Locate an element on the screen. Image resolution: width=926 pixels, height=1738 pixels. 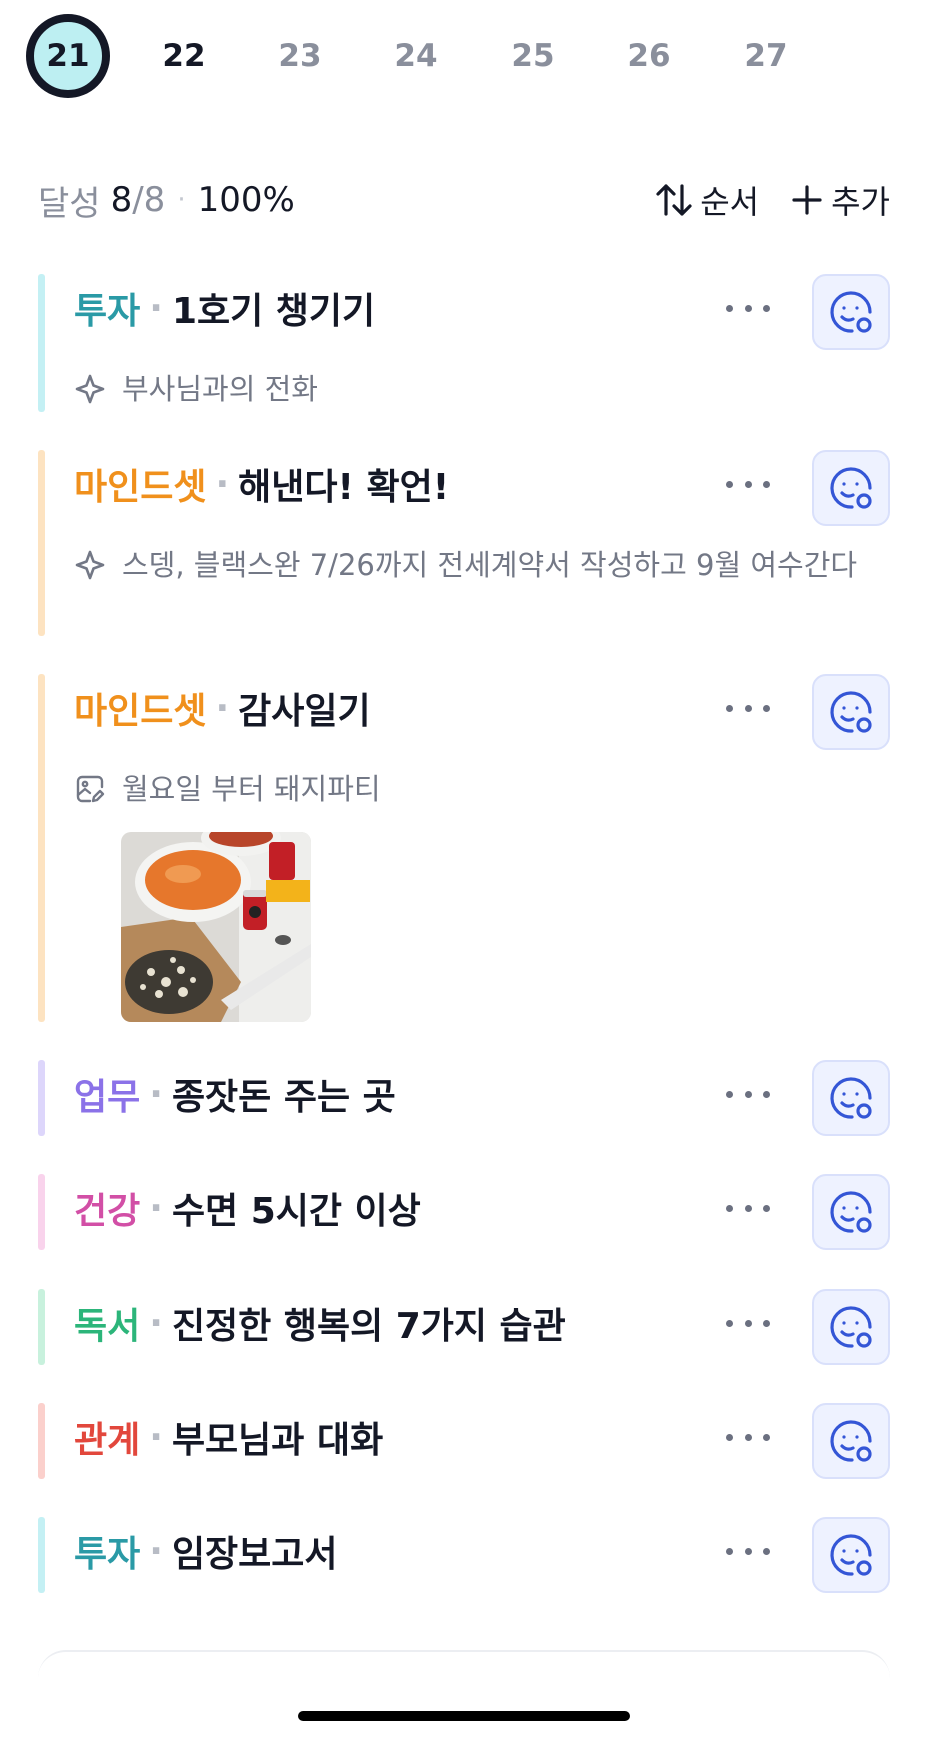
habit-header: 투자 · 임장보고서 is located at coordinates (206, 1551).